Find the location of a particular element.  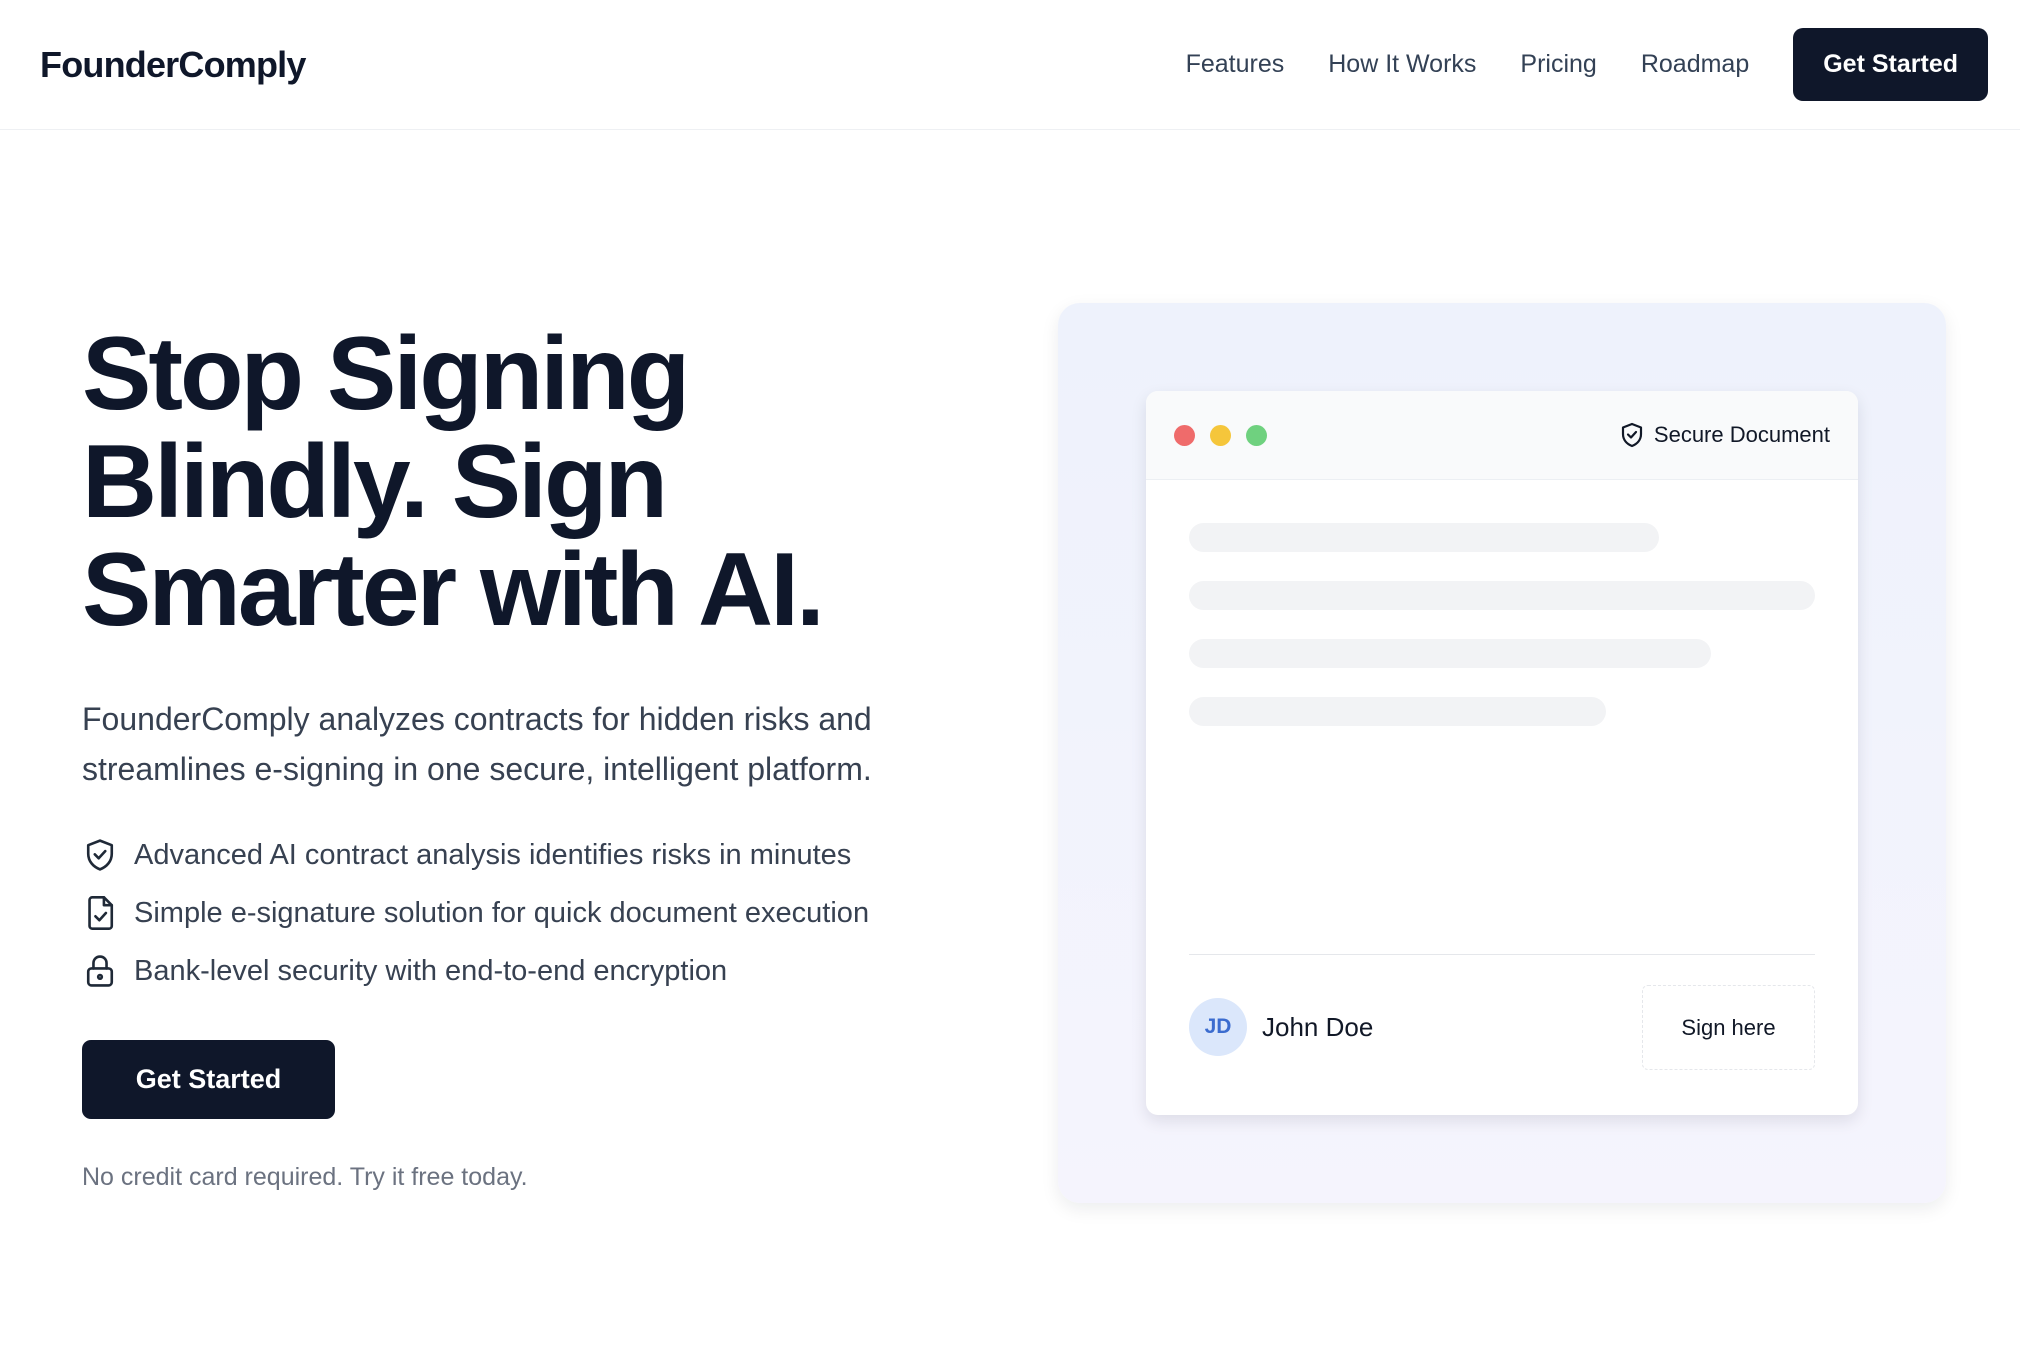

signer-info: JD John Doe is located at coordinates (1281, 1027).